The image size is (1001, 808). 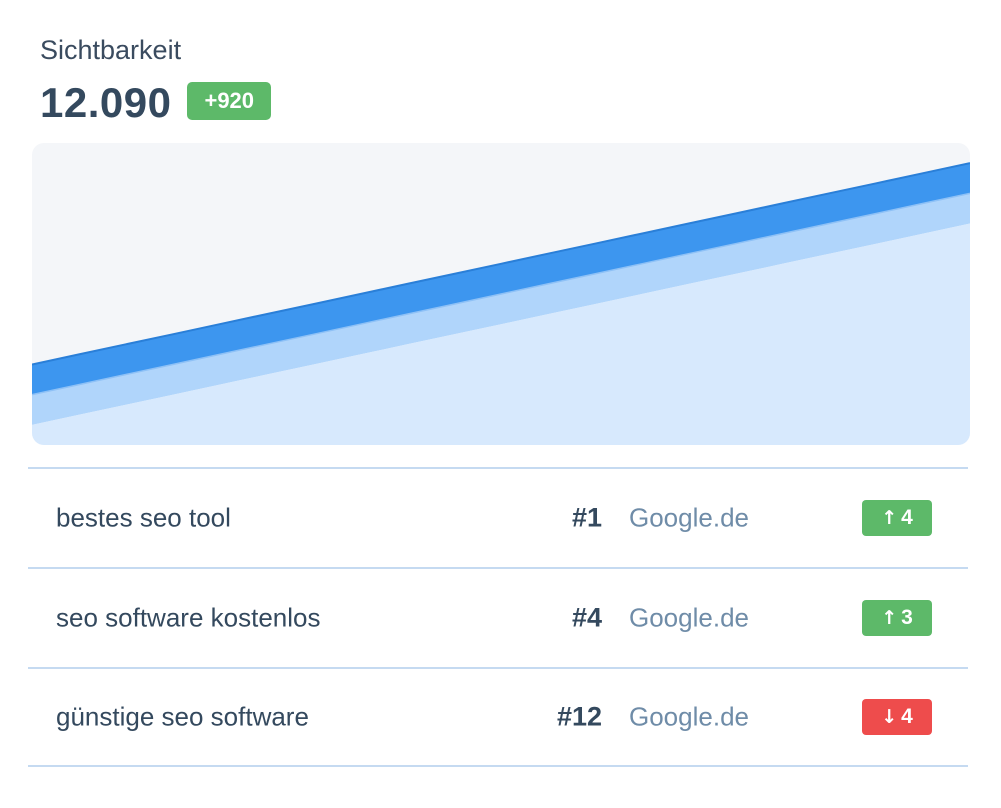 What do you see at coordinates (579, 716) in the screenshot?
I see `keyword-rank: #12` at bounding box center [579, 716].